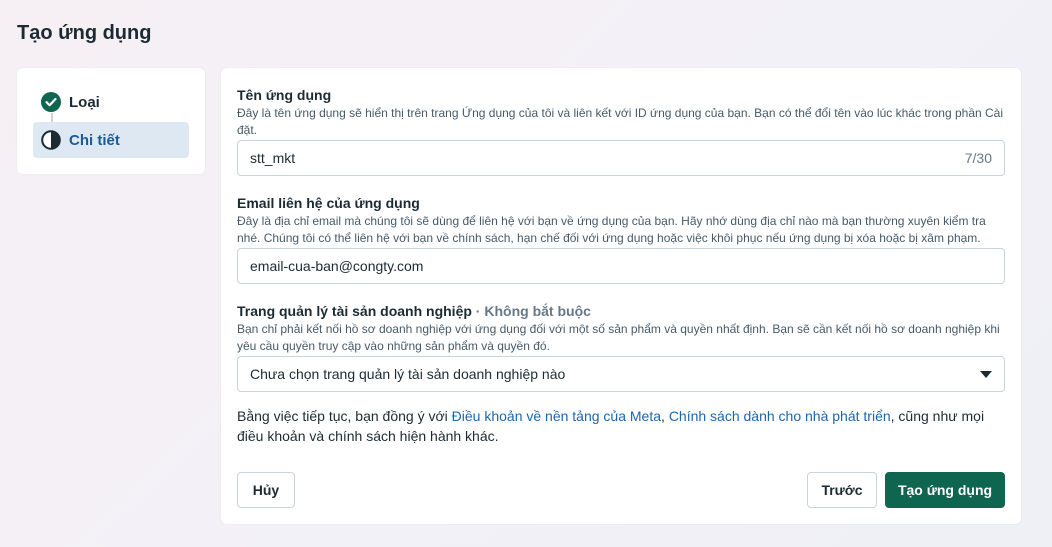 The image size is (1052, 547). What do you see at coordinates (84, 102) in the screenshot?
I see `step-label: Loại` at bounding box center [84, 102].